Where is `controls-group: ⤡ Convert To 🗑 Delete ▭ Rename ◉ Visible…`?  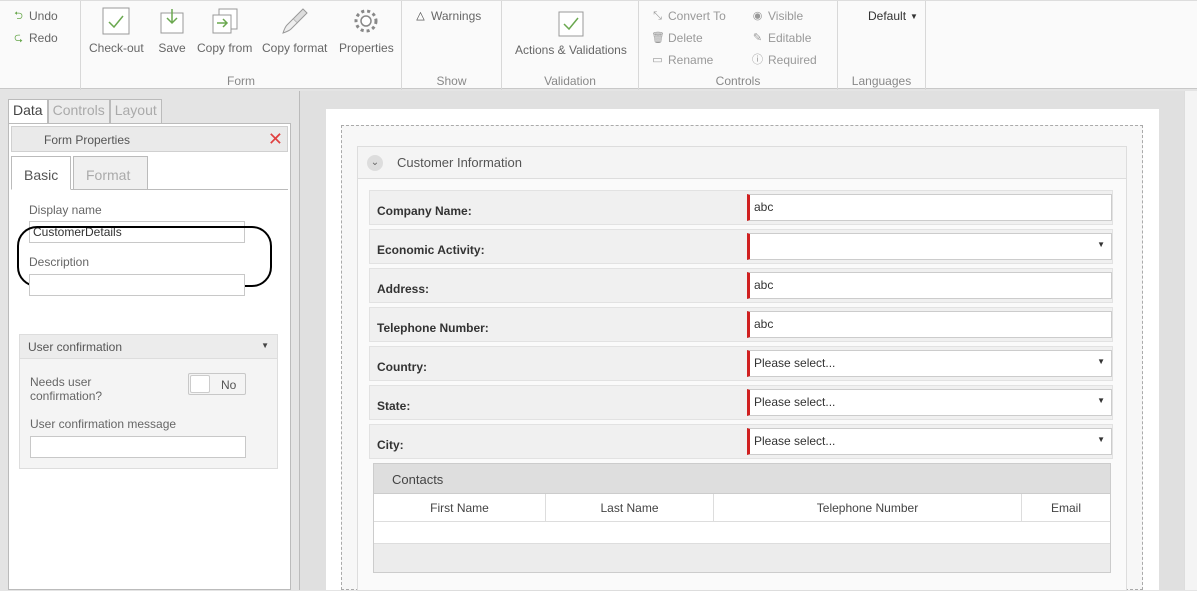
controls-group: ⤡ Convert To 🗑 Delete ▭ Rename ◉ Visible… is located at coordinates (738, 45).